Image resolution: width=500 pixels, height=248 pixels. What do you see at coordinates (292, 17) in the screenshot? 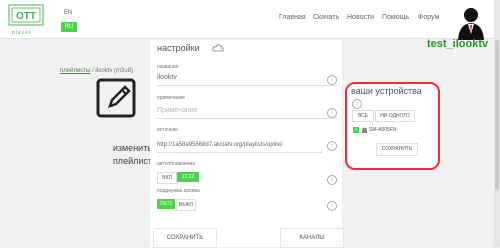
I see `nav-home: Главная` at bounding box center [292, 17].